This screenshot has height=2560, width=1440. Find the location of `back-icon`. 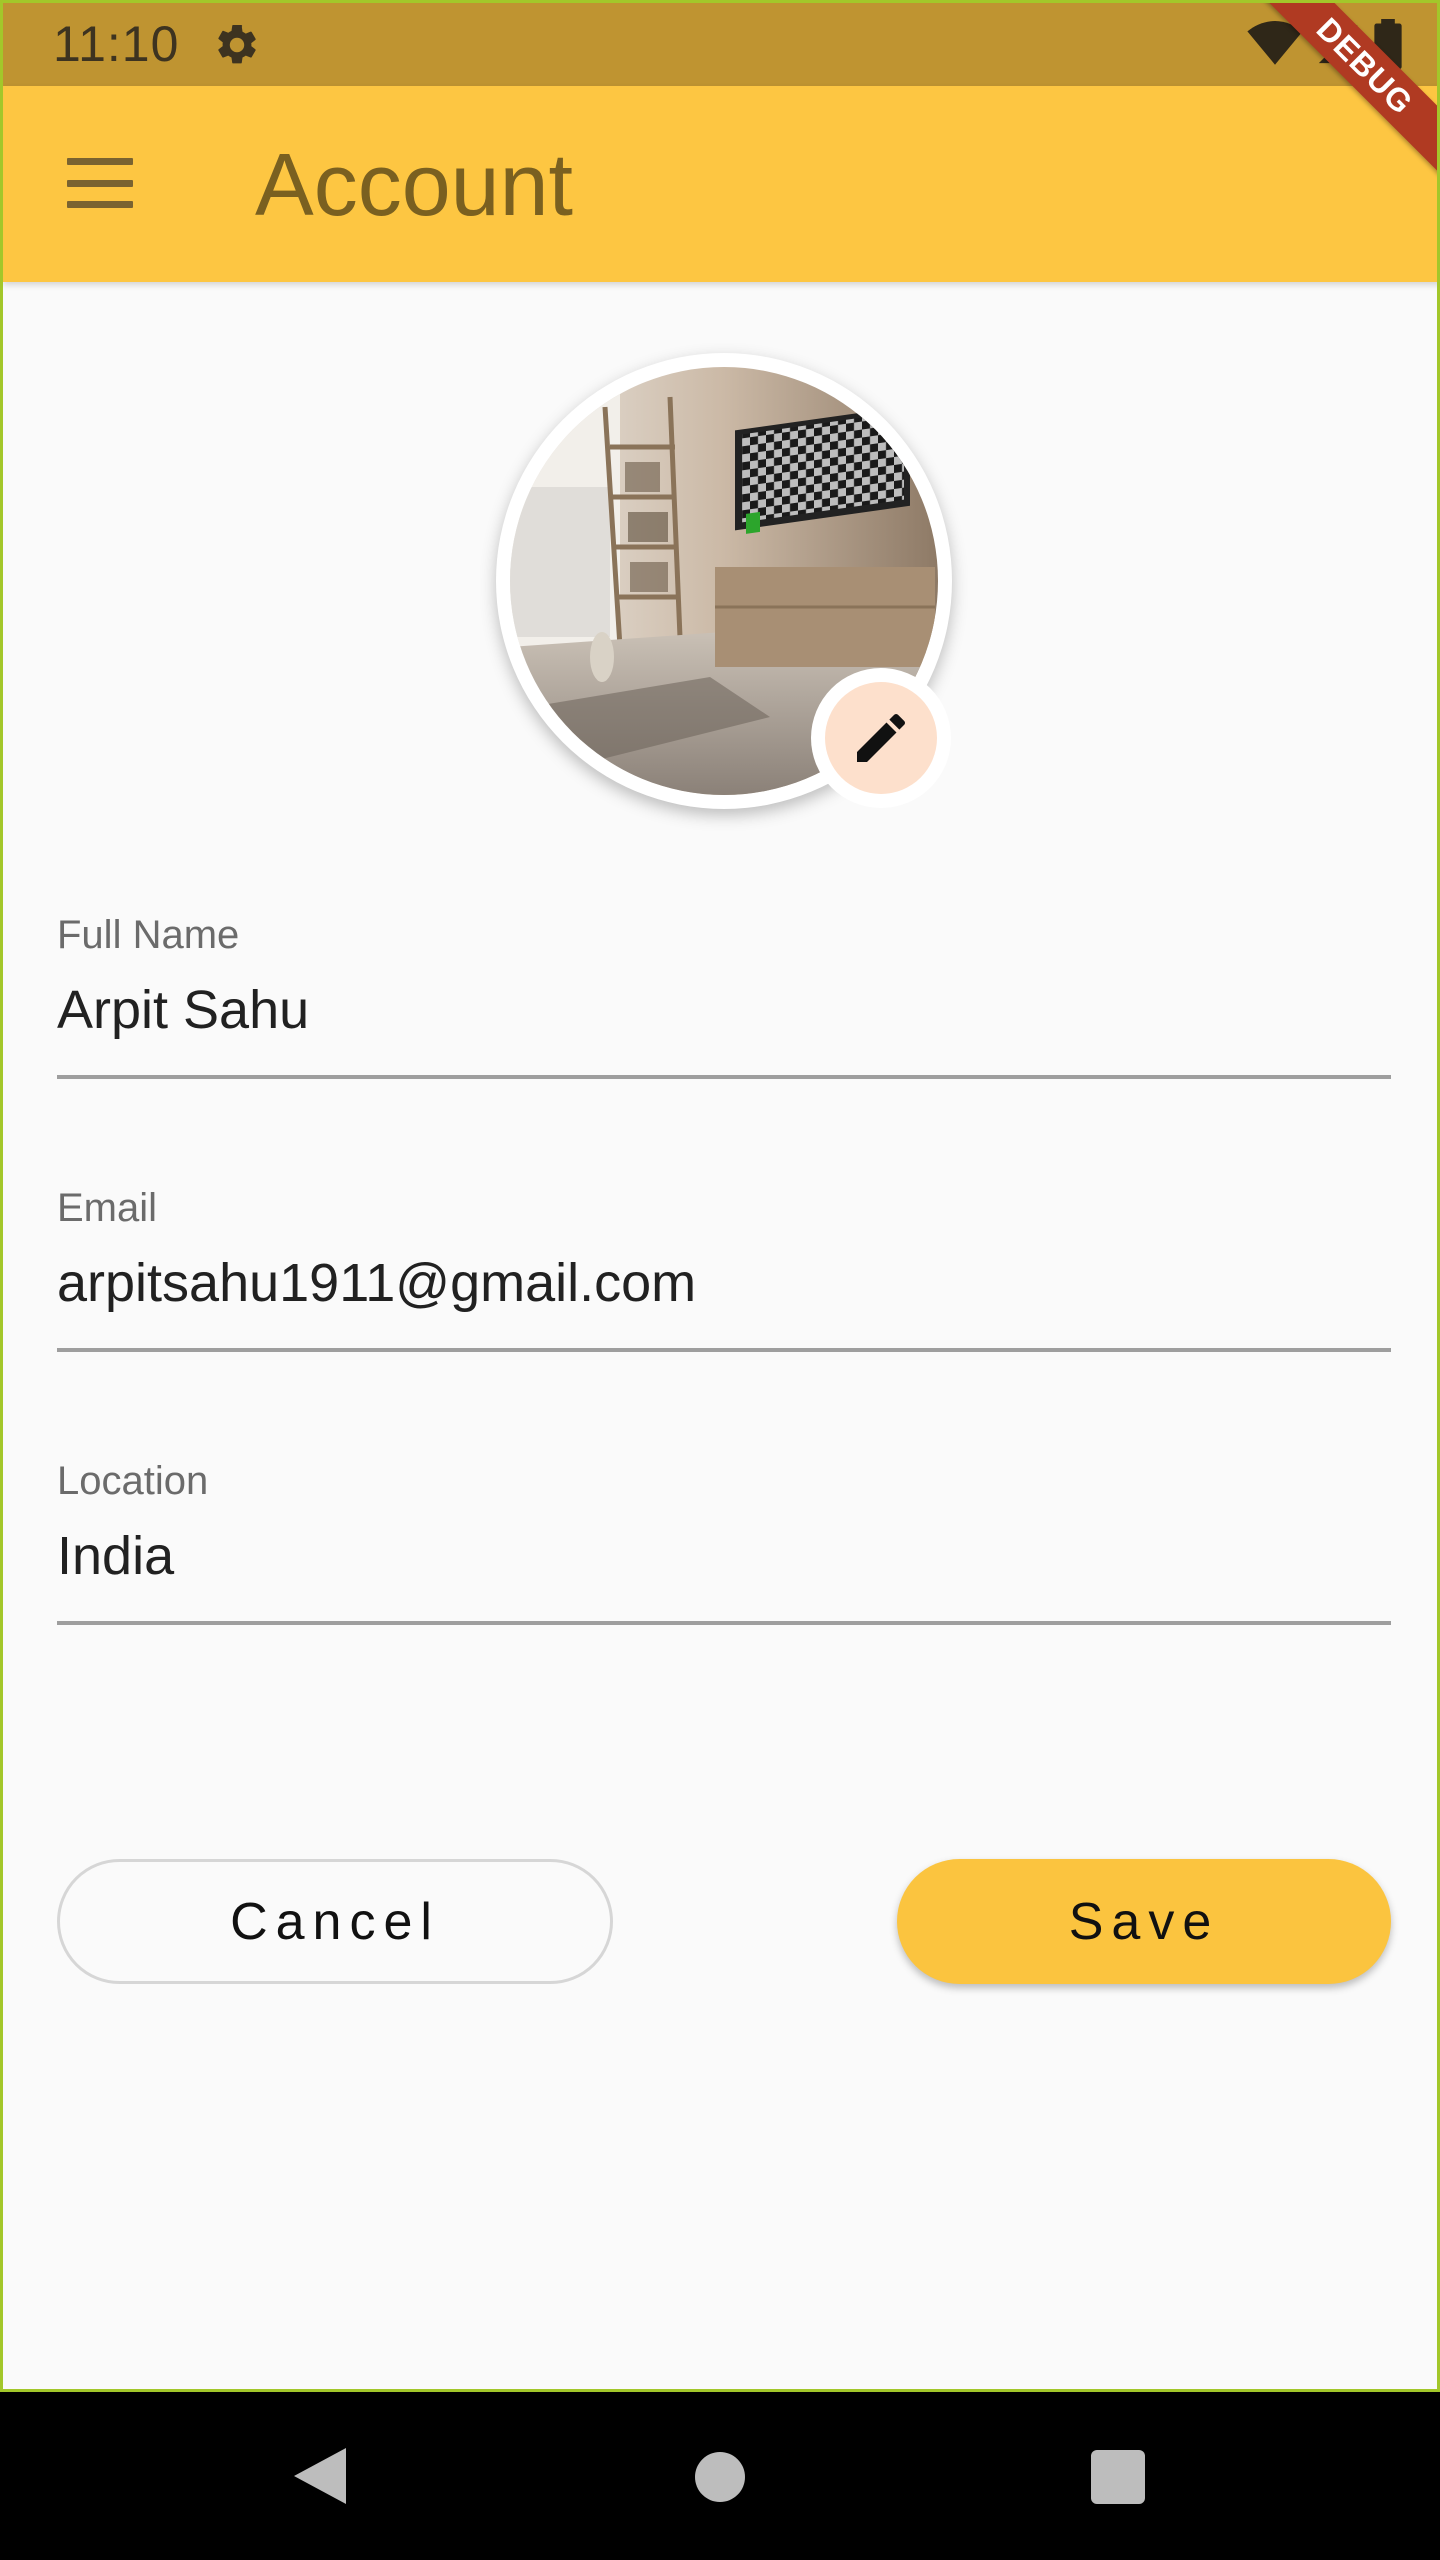

back-icon is located at coordinates (320, 2476).